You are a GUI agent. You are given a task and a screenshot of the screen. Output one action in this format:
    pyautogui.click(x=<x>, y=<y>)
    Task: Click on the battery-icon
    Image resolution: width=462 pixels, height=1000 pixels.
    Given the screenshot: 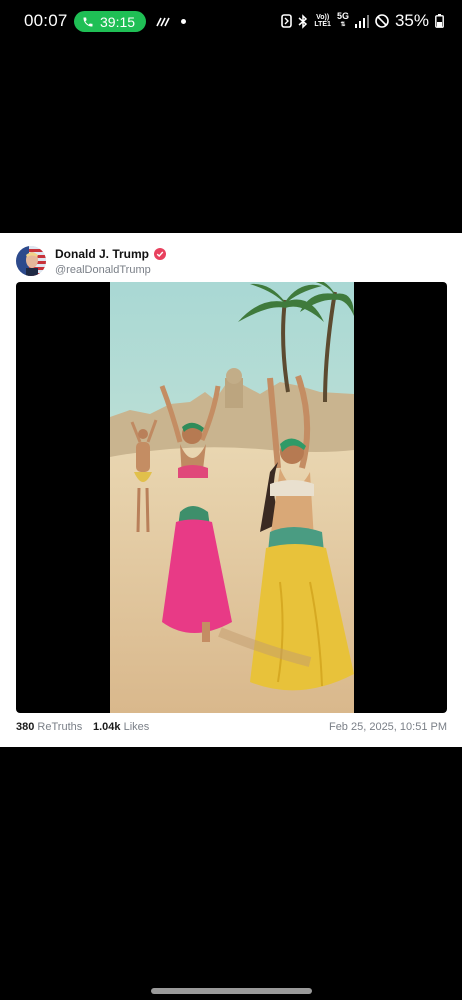 What is the action you would take?
    pyautogui.click(x=439, y=21)
    